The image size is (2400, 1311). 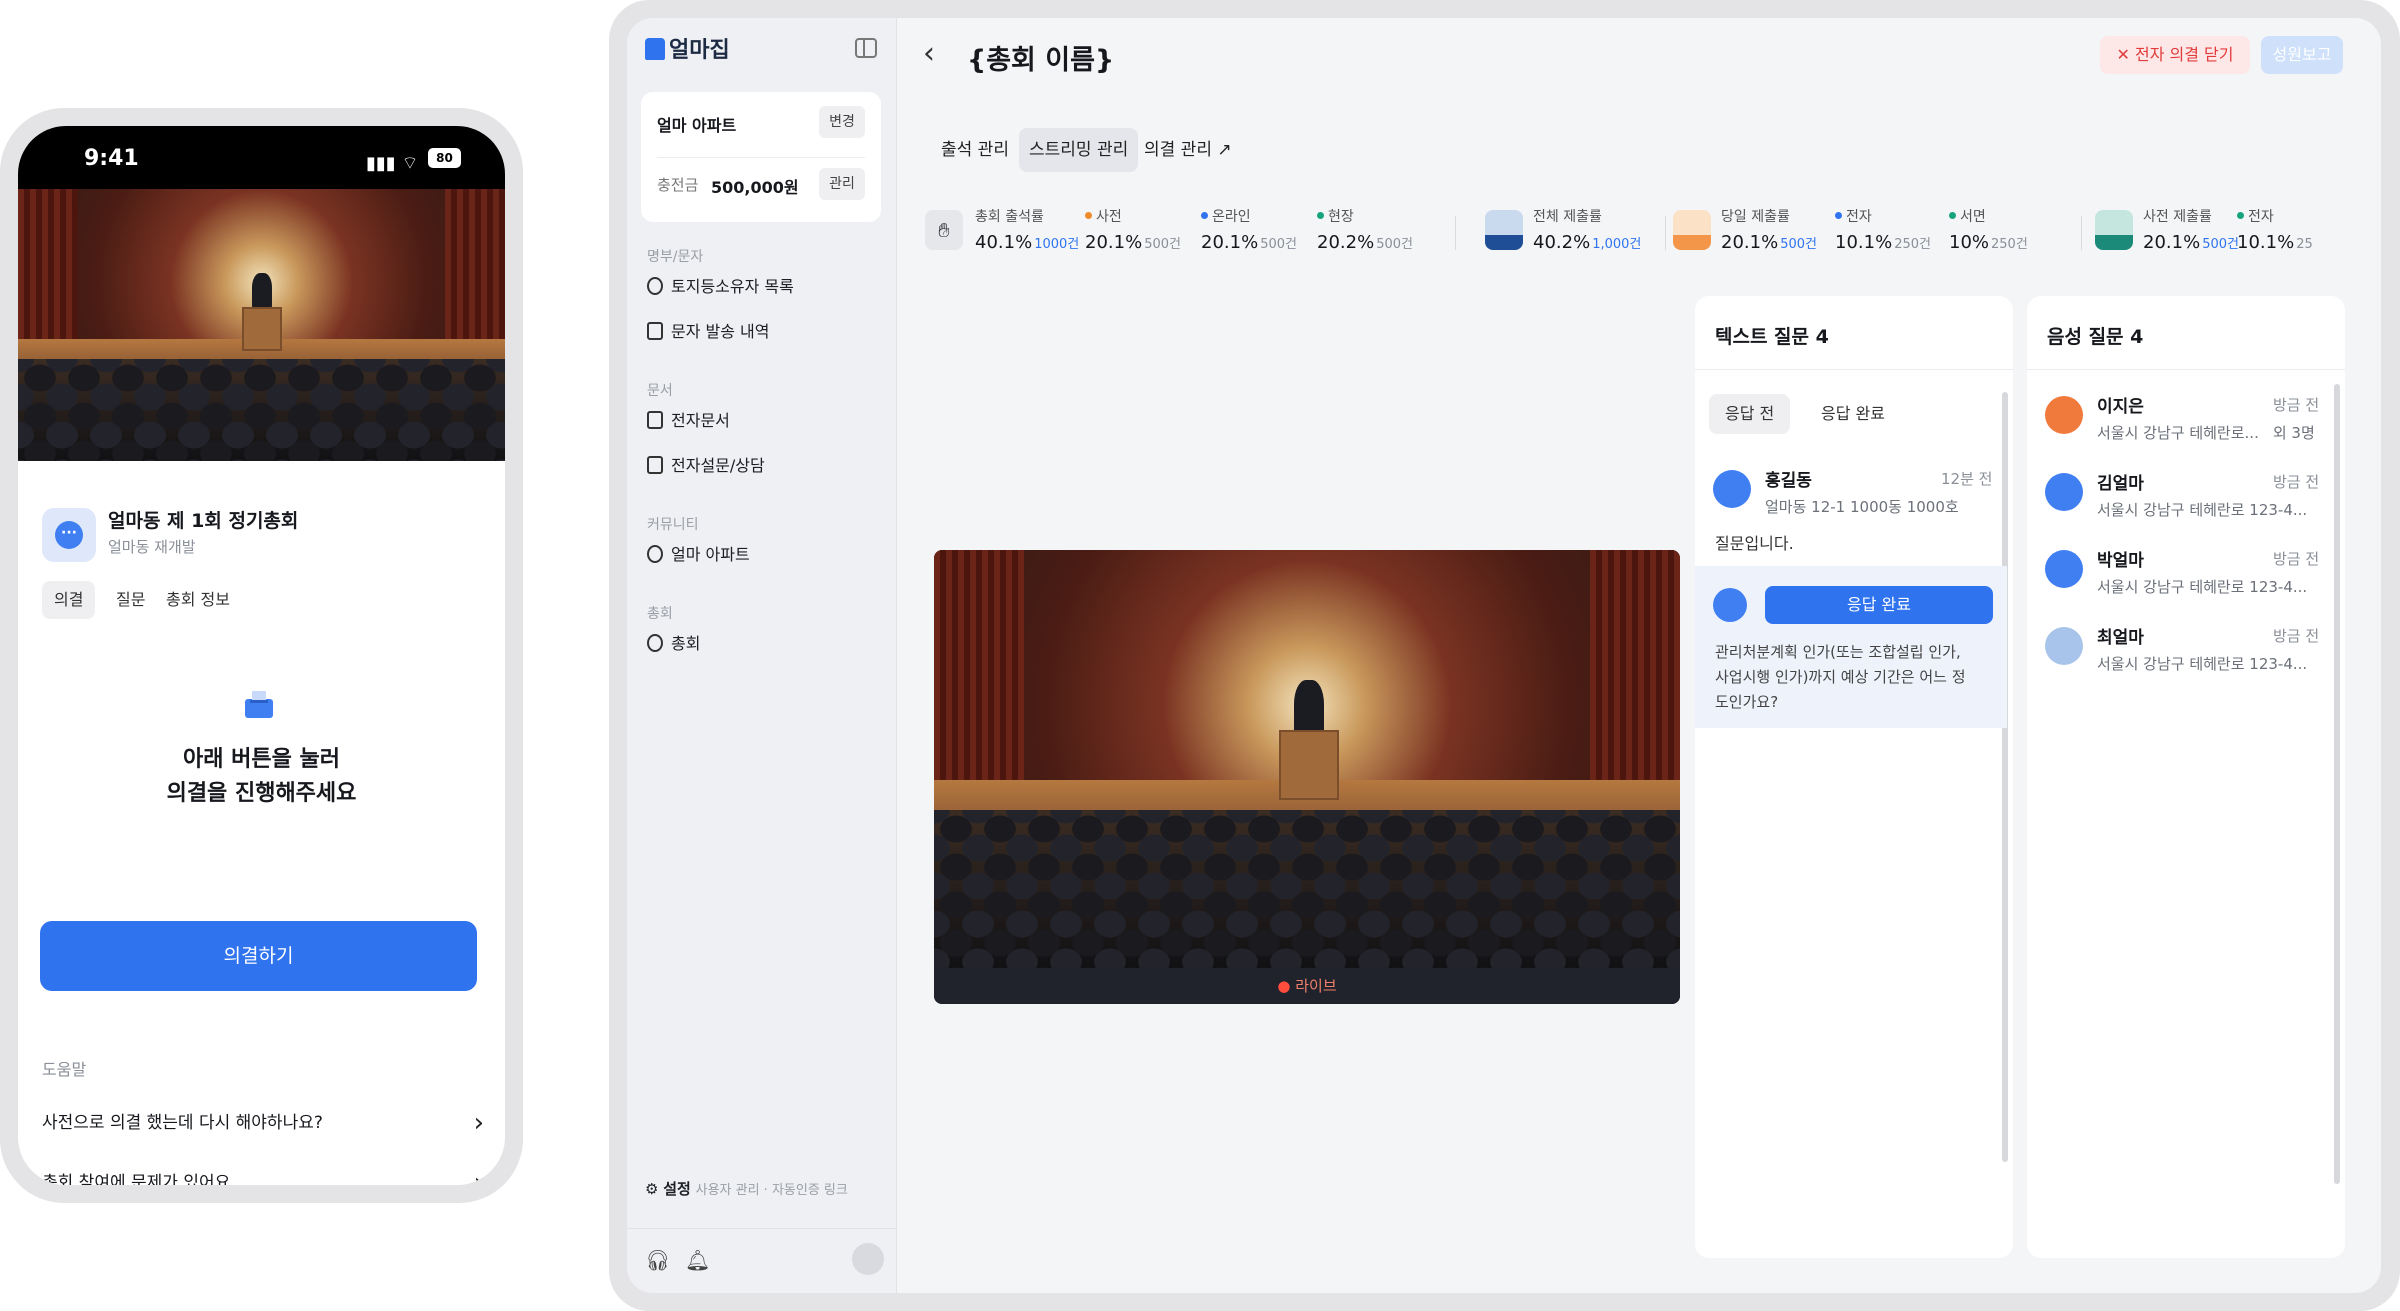 What do you see at coordinates (1853, 414) in the screenshot?
I see `tab-answered: 응답 완료` at bounding box center [1853, 414].